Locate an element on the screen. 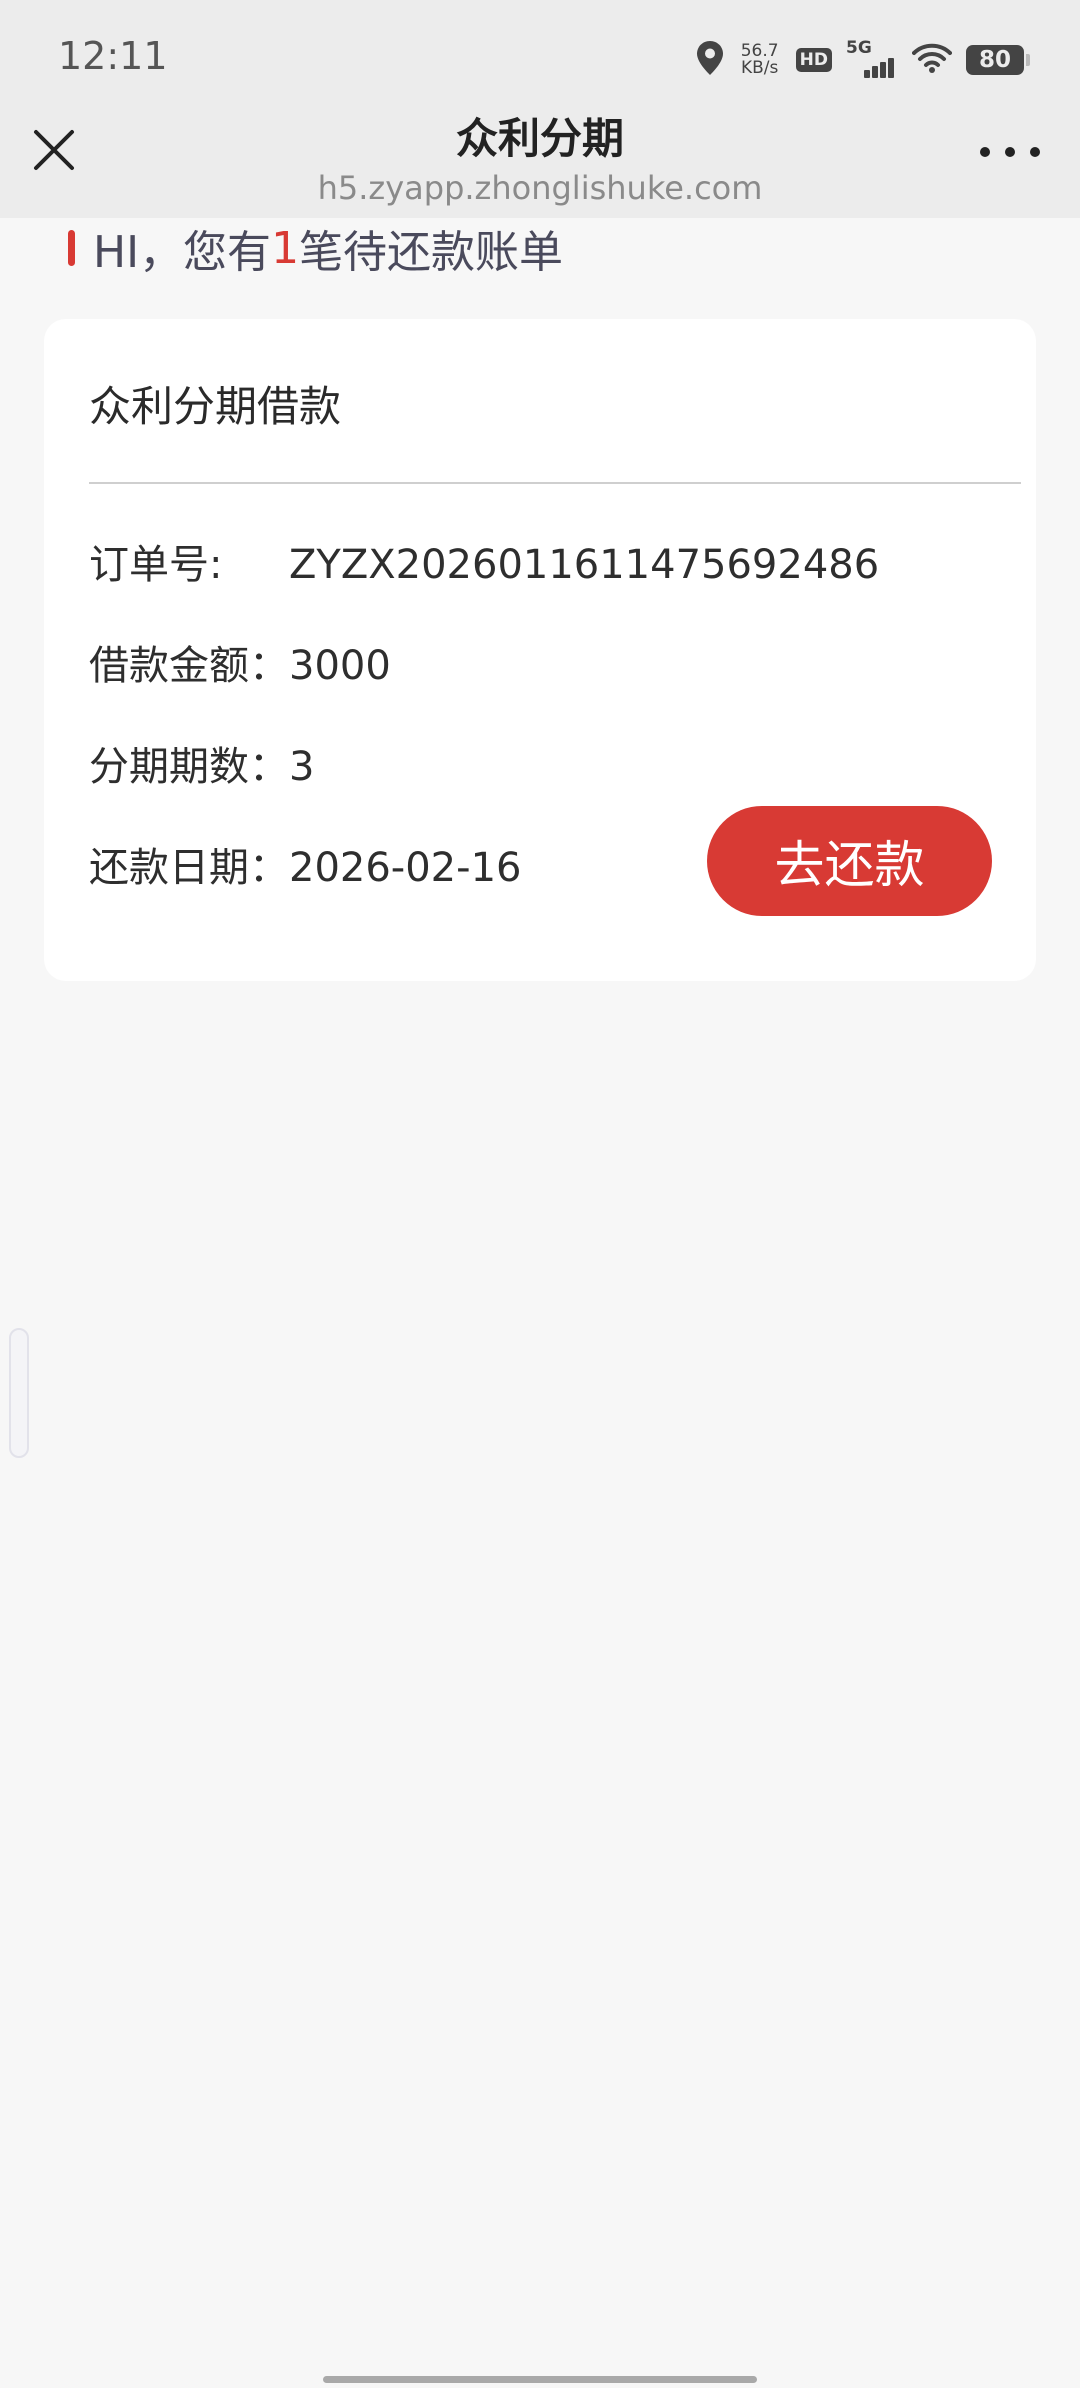 This screenshot has height=2388, width=1080. network-type-label: 5G is located at coordinates (859, 48).